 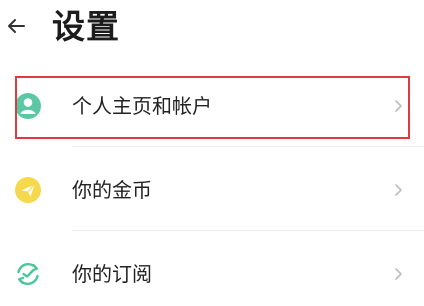 I want to click on subscription-refresh-icon, so click(x=28, y=274).